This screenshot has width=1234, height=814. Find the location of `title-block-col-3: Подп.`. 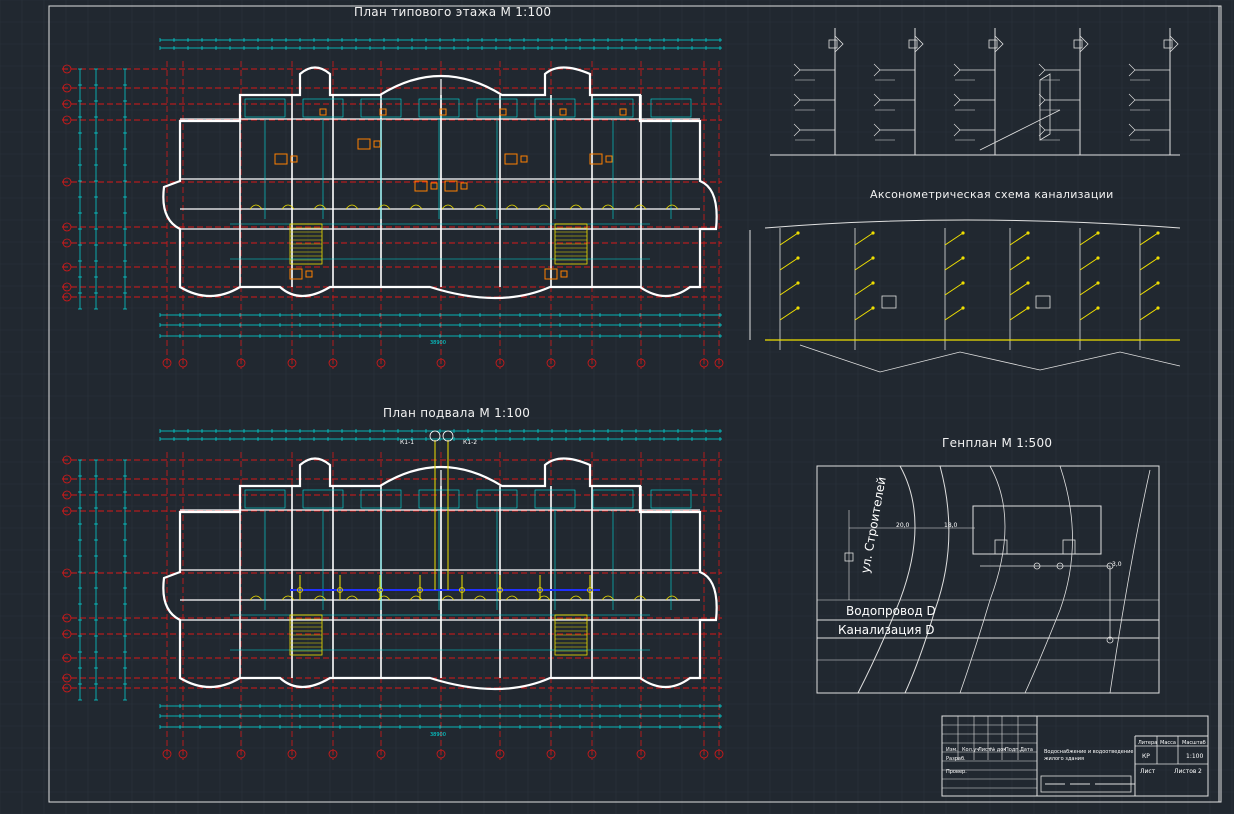

title-block-col-3: Подп. is located at coordinates (1013, 750).